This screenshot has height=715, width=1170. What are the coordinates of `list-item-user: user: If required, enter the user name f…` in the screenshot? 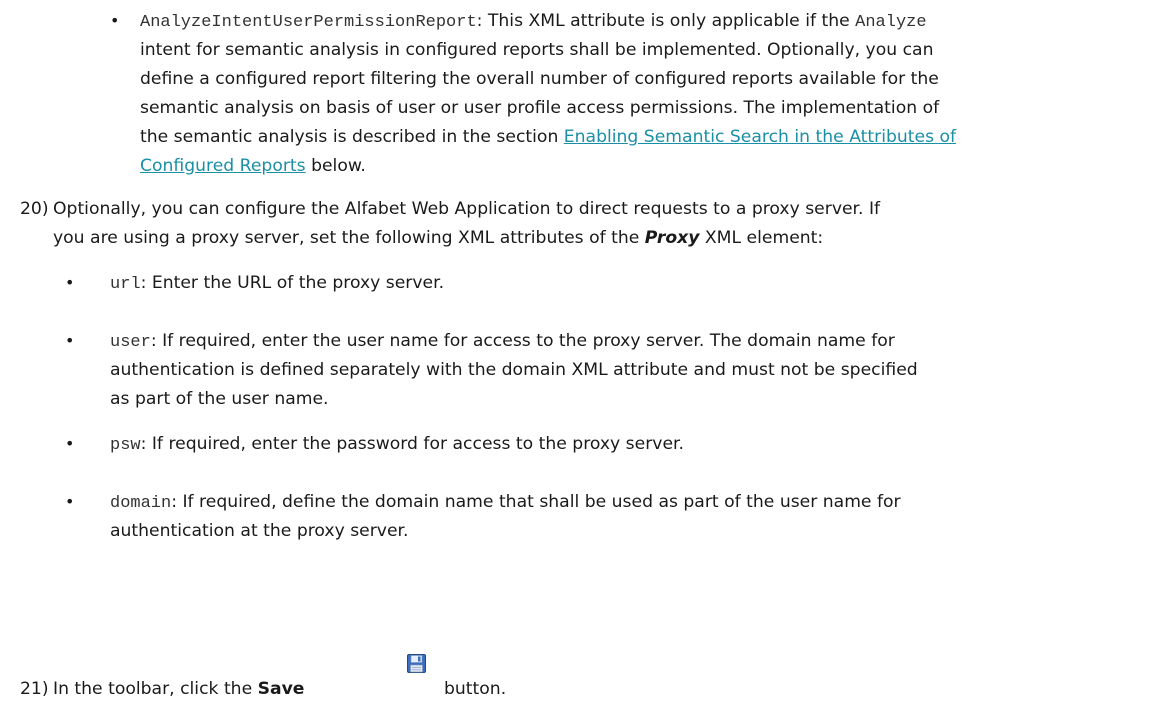 It's located at (502, 342).